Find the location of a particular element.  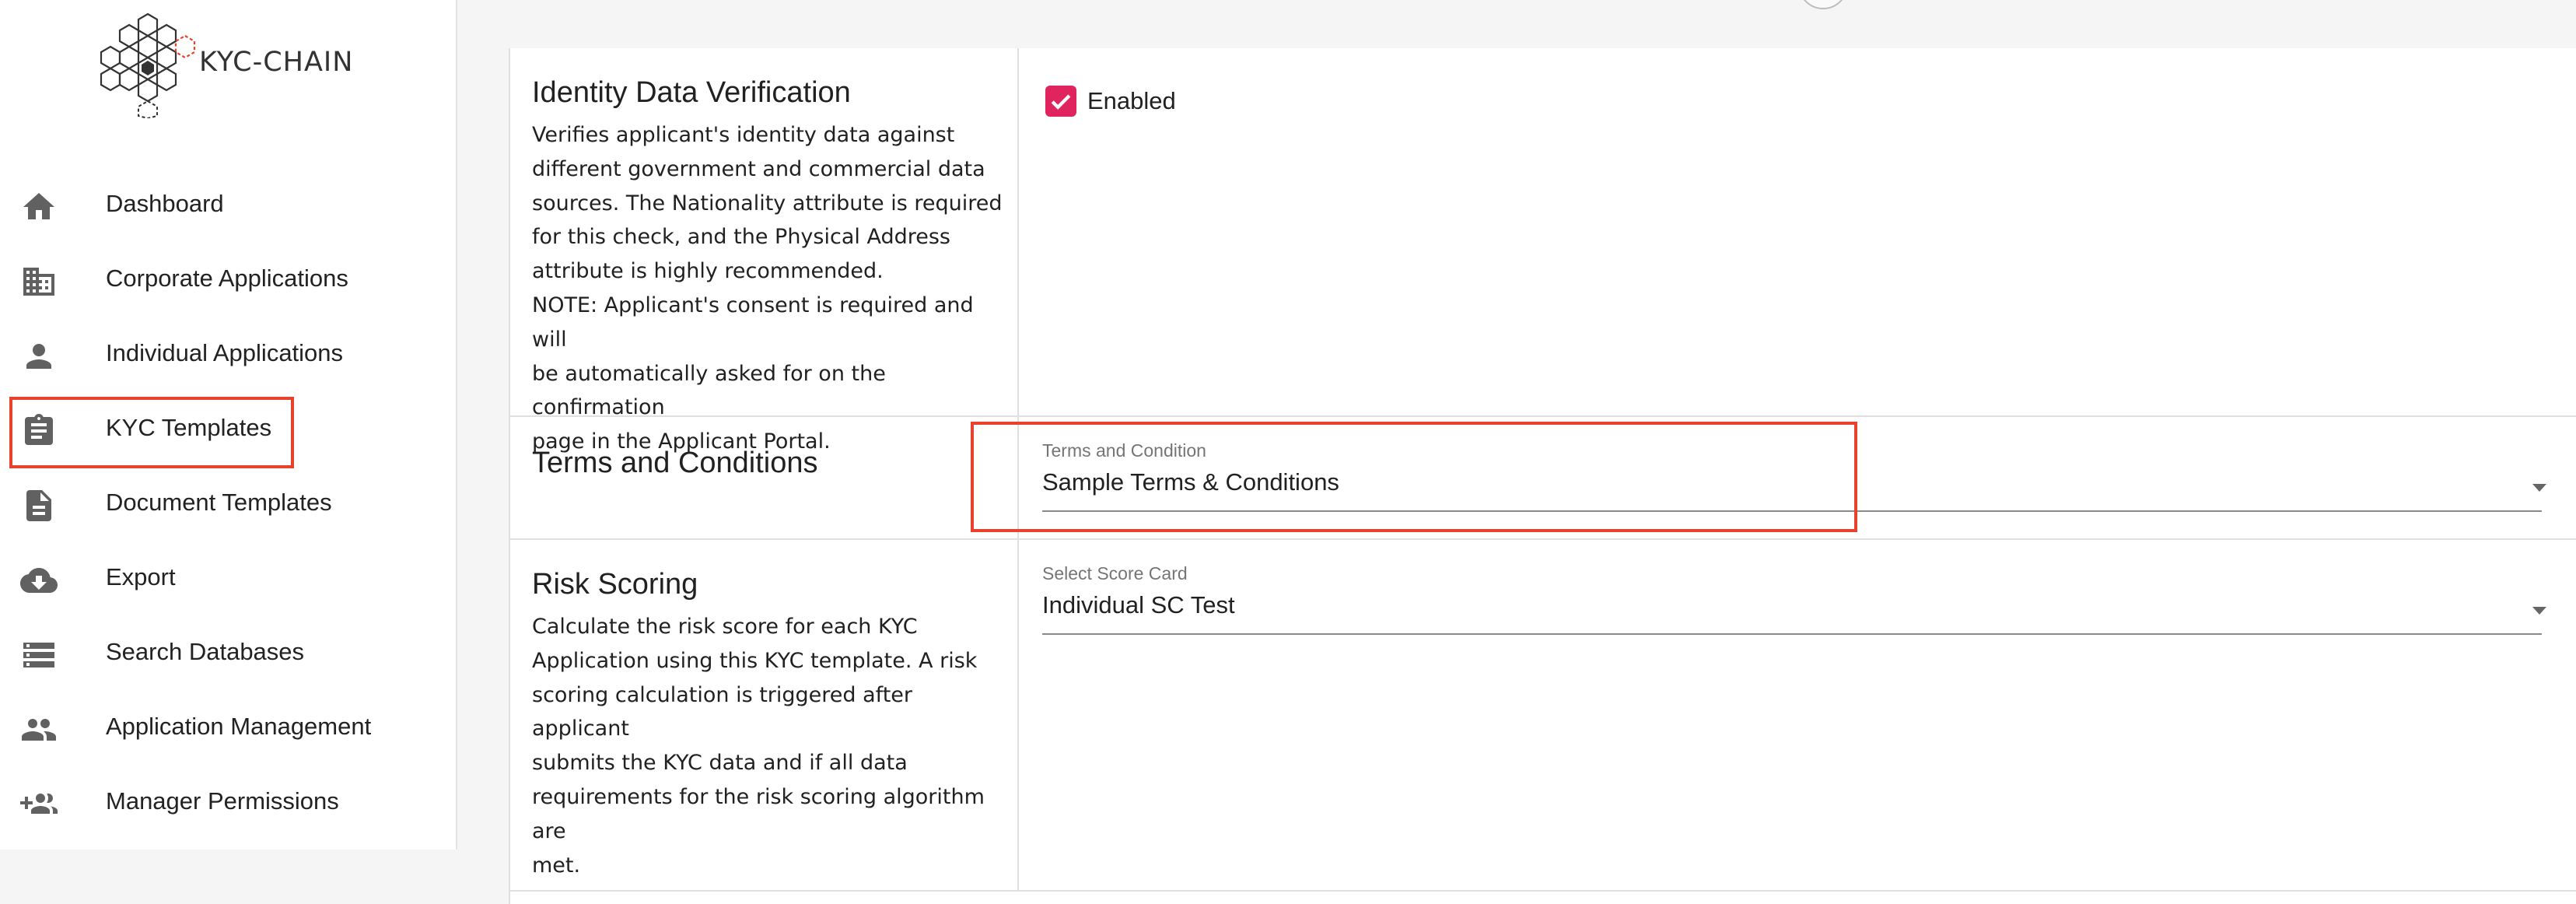

hexagon-logo-icon is located at coordinates (148, 65).